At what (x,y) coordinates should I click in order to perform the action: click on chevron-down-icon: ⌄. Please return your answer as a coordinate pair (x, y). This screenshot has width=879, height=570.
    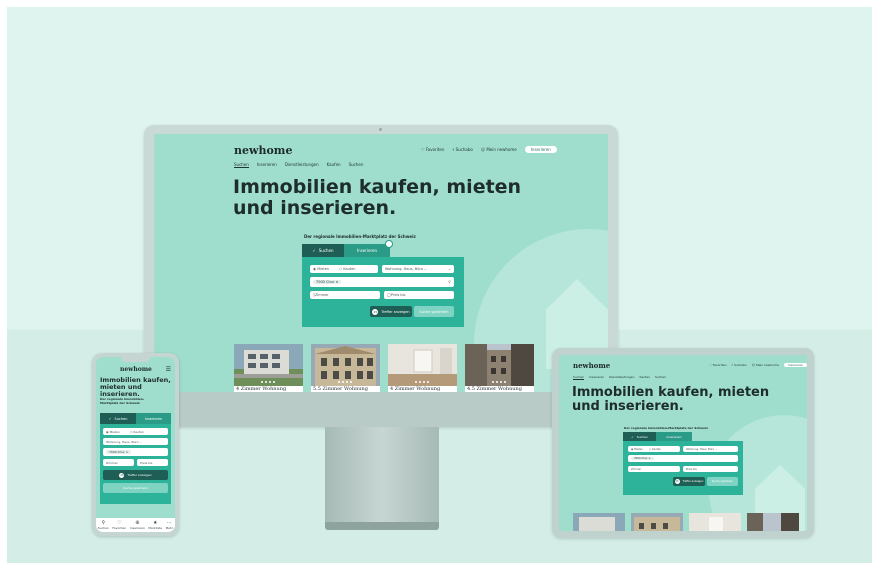
    Looking at the image, I should click on (449, 269).